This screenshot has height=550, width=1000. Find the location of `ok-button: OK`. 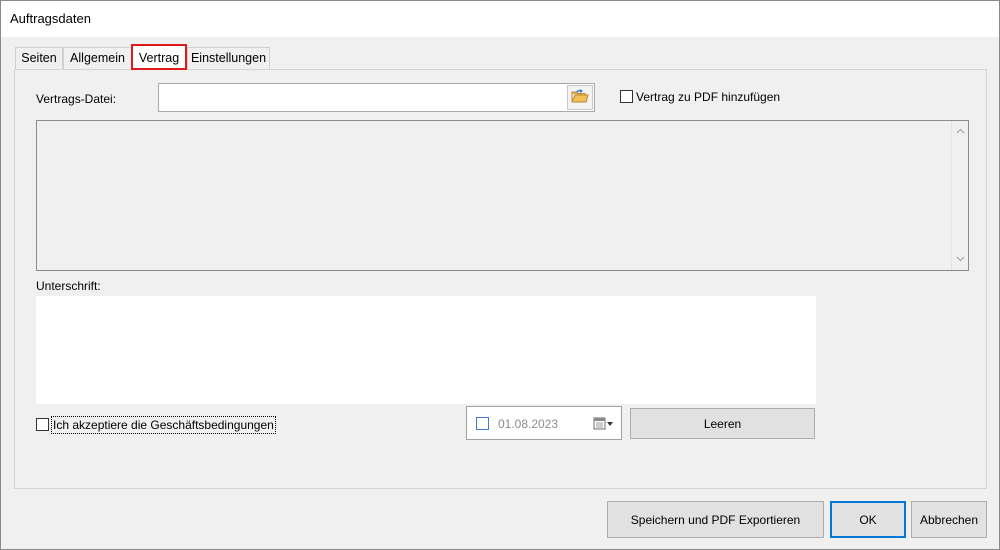

ok-button: OK is located at coordinates (868, 519).